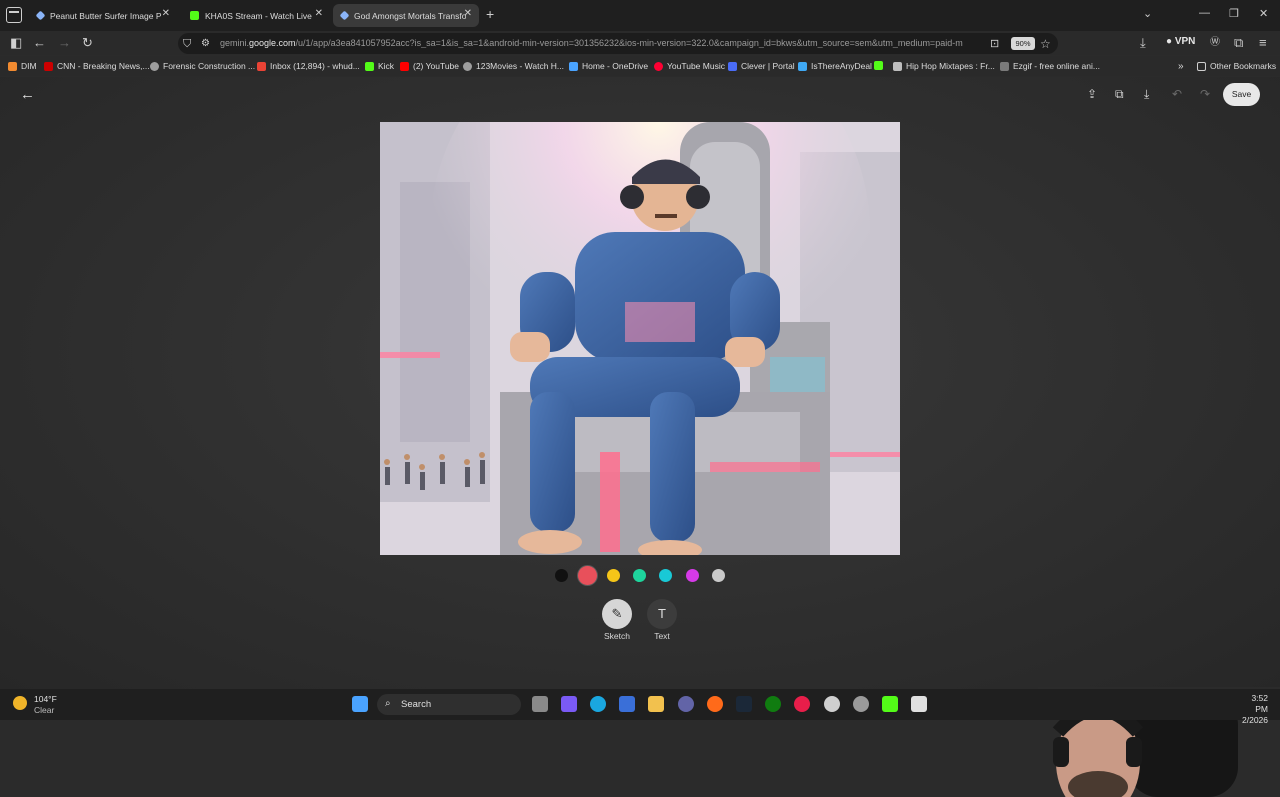 Image resolution: width=1280 pixels, height=797 pixels. I want to click on clock: 3:52 PM 2/2026, so click(1253, 709).